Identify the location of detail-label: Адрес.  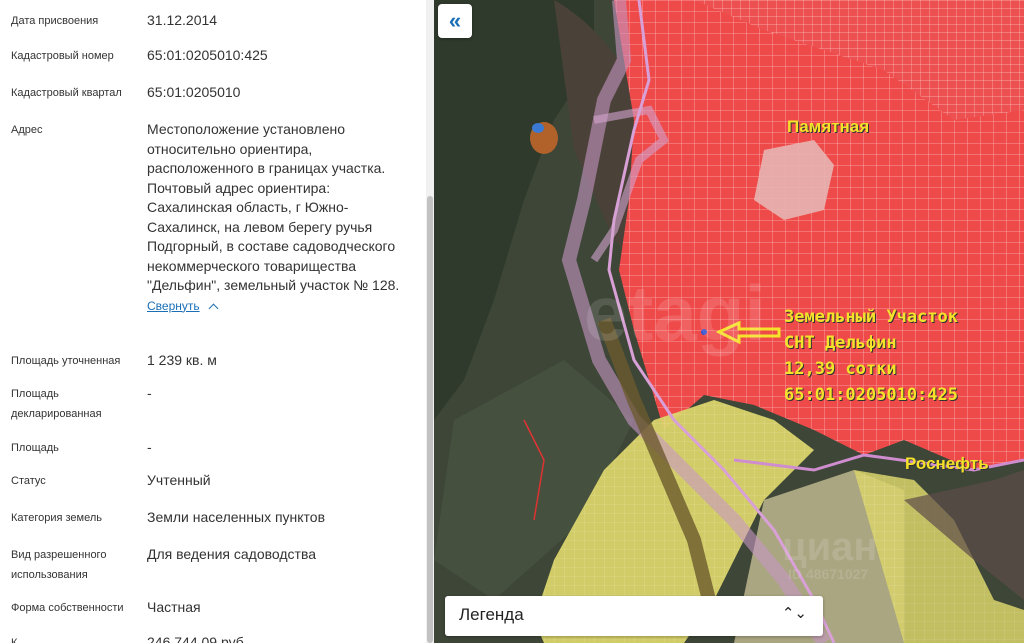
(27, 130).